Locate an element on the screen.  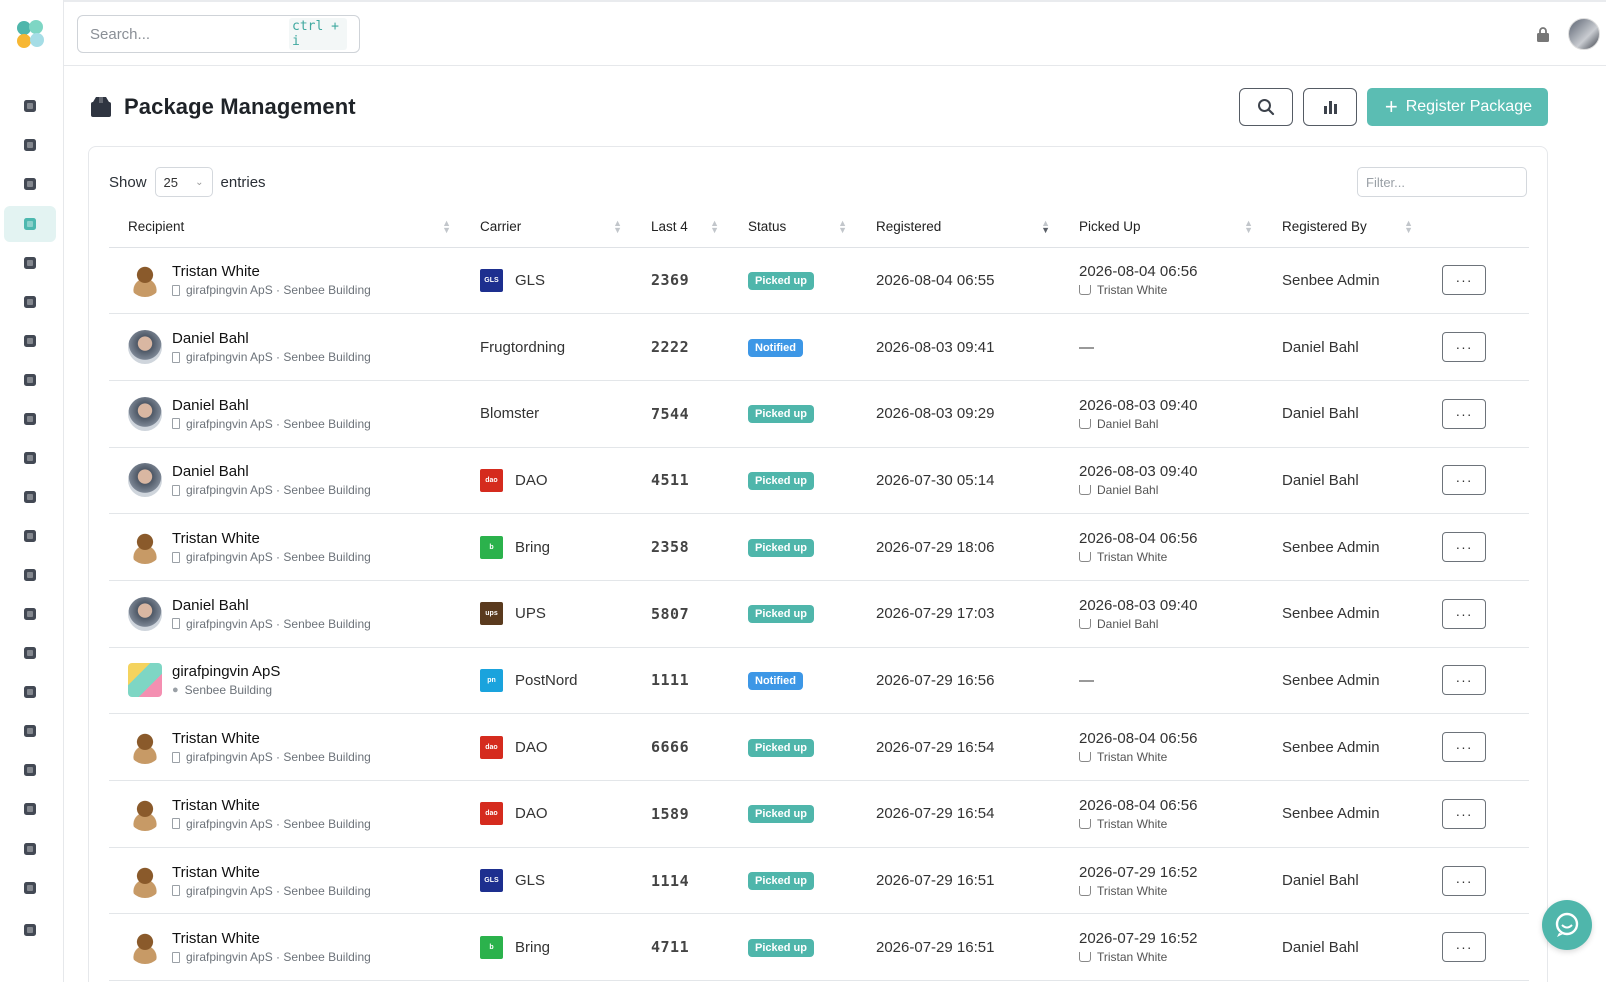
sidebar-item-city is located at coordinates (30, 341).